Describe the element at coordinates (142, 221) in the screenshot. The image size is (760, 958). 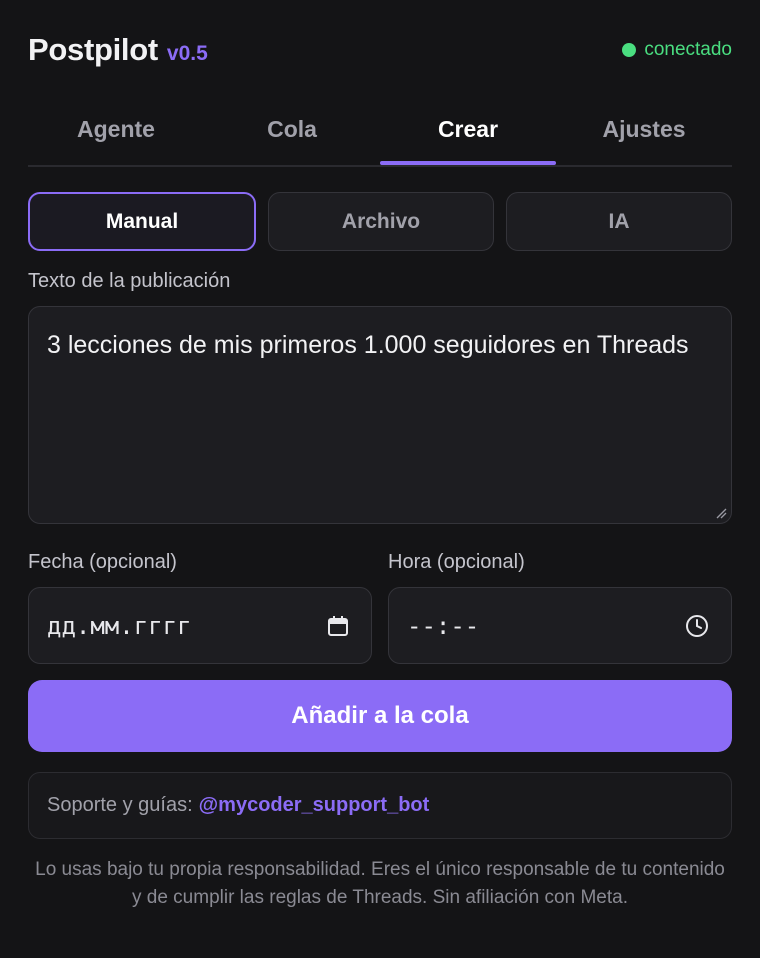
I see `mode-manual-button: Manual` at that location.